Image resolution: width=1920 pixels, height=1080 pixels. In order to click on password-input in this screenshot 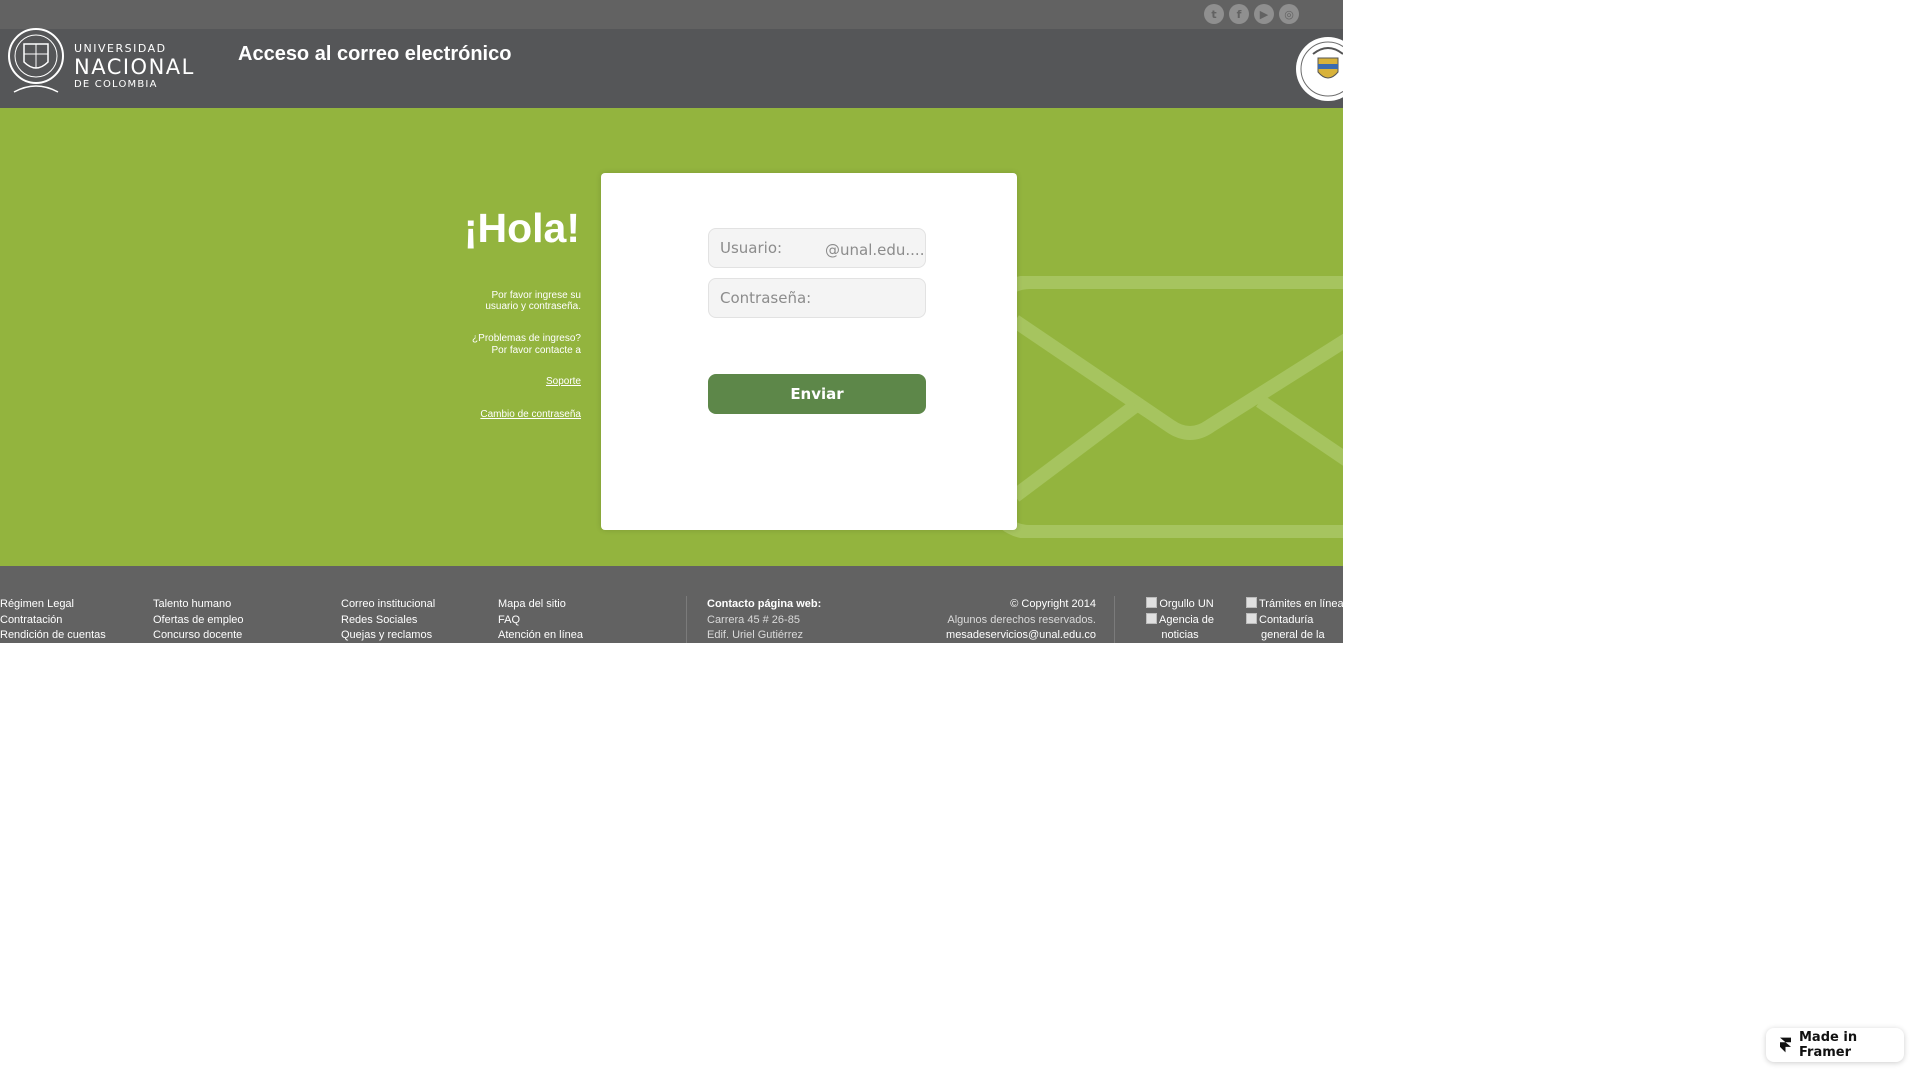, I will do `click(817, 298)`.